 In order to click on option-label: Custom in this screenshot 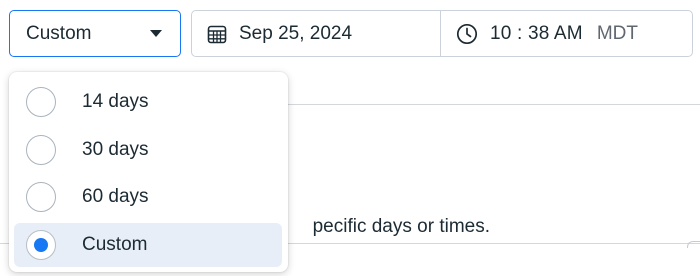, I will do `click(115, 244)`.